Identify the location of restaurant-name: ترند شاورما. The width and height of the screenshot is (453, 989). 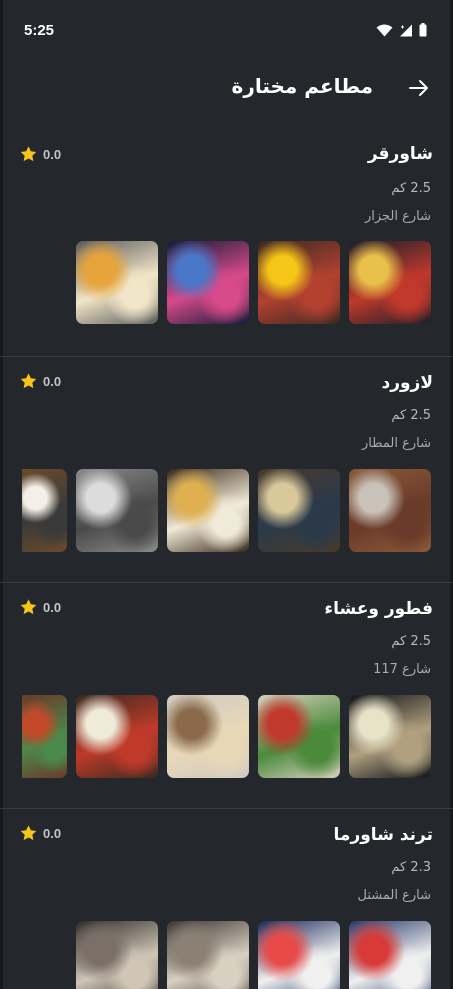
(383, 835).